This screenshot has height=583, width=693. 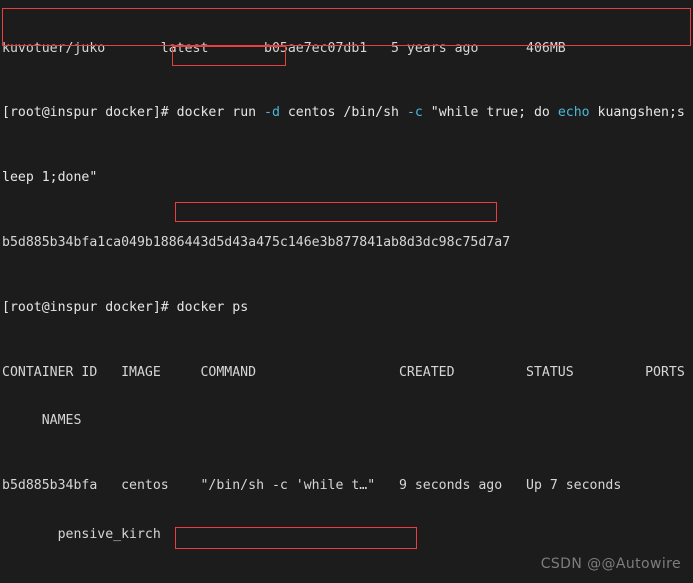 I want to click on run-flag-d: -d, so click(x=272, y=113).